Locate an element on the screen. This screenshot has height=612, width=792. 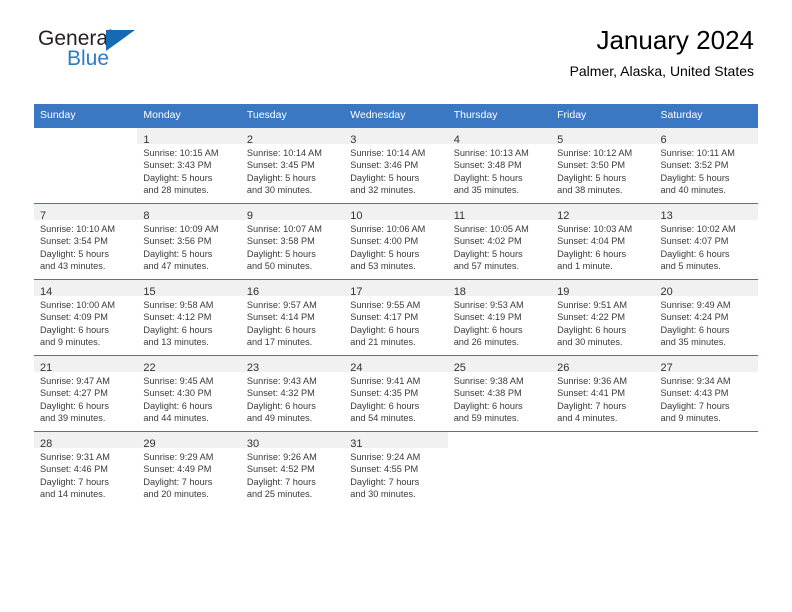
day-number-strip: 24 is located at coordinates (396, 365).